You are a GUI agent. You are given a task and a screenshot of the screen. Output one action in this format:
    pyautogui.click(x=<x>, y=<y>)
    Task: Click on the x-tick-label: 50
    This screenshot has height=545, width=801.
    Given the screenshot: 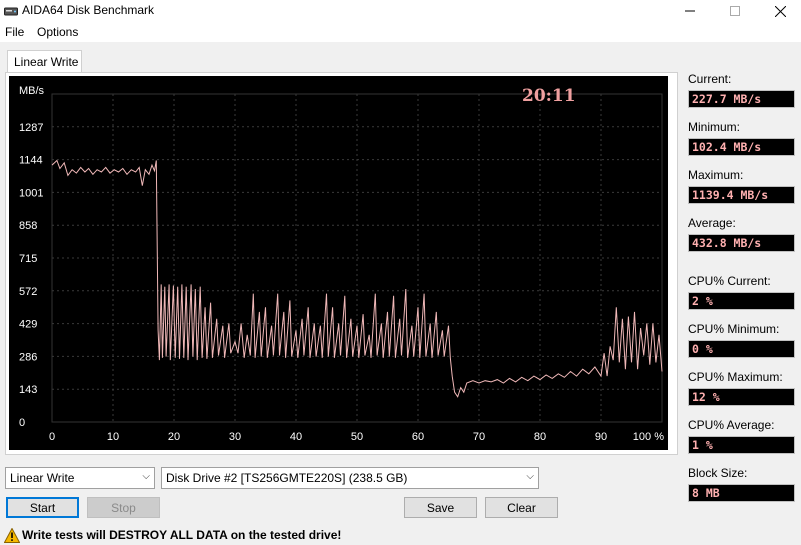 What is the action you would take?
    pyautogui.click(x=357, y=437)
    